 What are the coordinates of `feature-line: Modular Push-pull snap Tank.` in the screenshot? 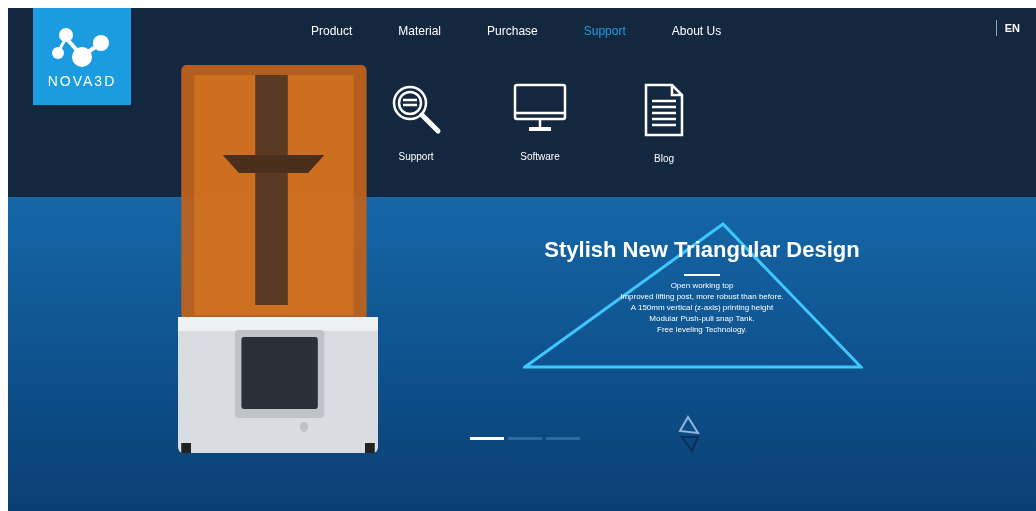 It's located at (702, 318).